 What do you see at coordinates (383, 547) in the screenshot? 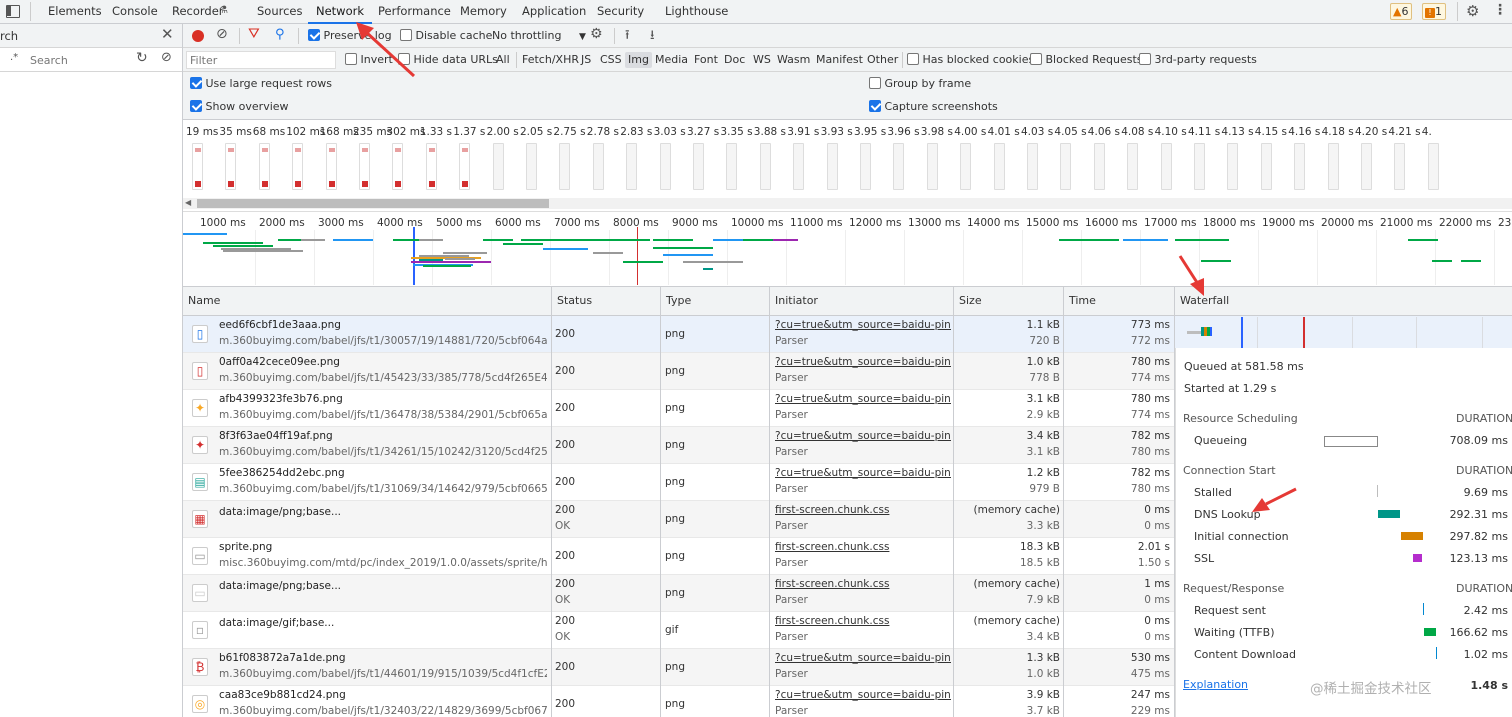
I see `request-name: sprite.png` at bounding box center [383, 547].